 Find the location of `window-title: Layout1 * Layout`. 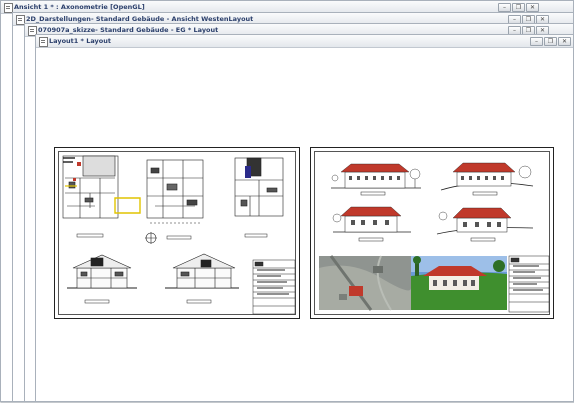

window-title: Layout1 * Layout is located at coordinates (80, 41).